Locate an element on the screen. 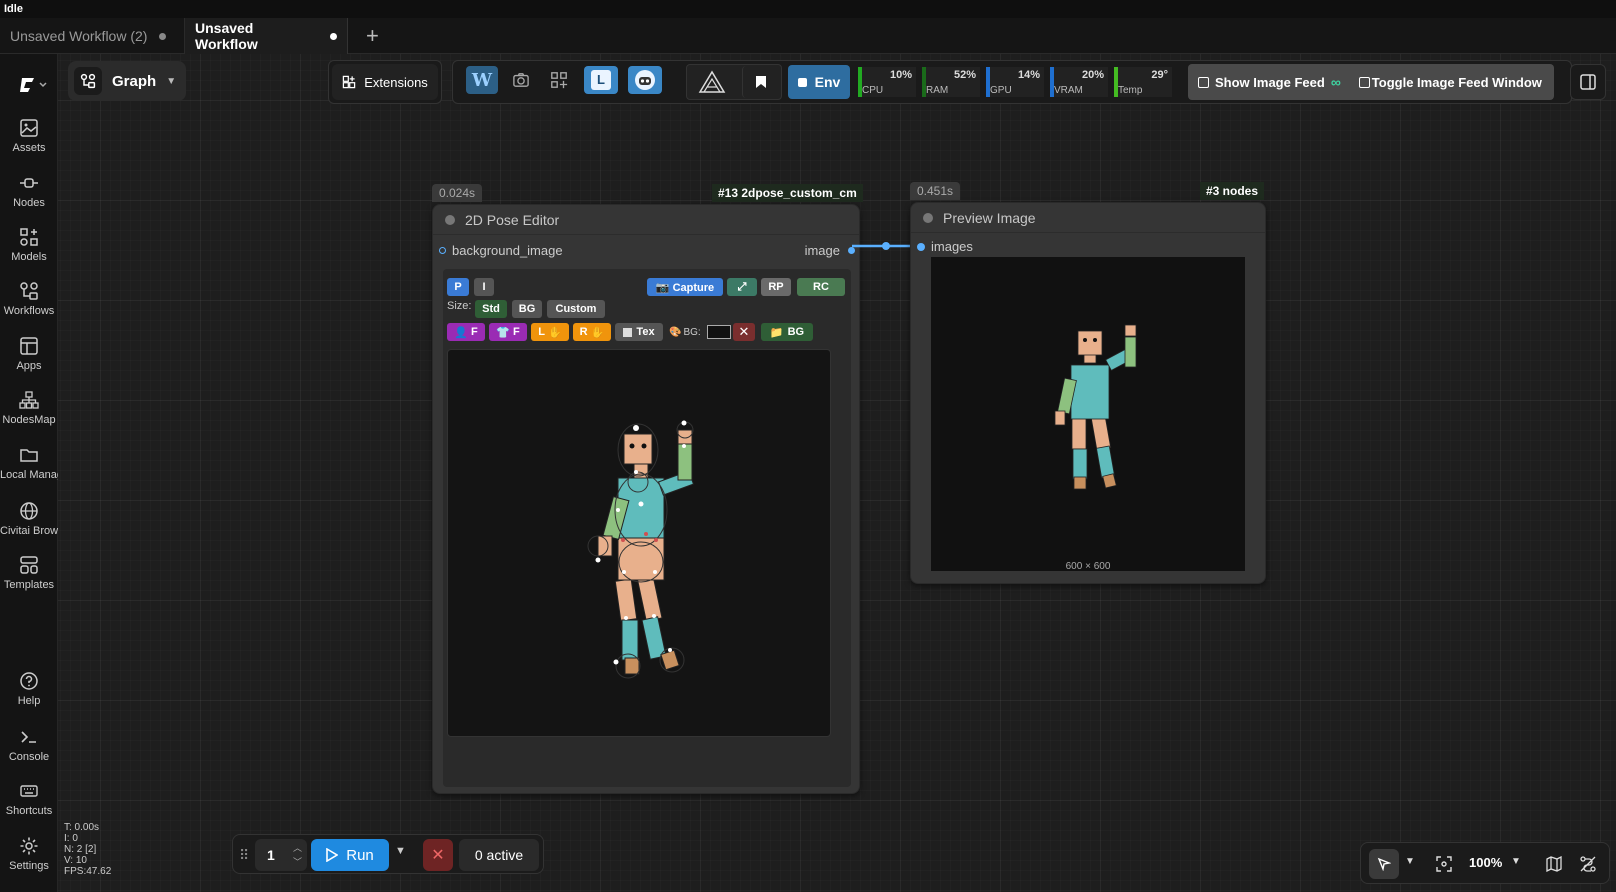 The image size is (1616, 892). i-button: I is located at coordinates (484, 287).